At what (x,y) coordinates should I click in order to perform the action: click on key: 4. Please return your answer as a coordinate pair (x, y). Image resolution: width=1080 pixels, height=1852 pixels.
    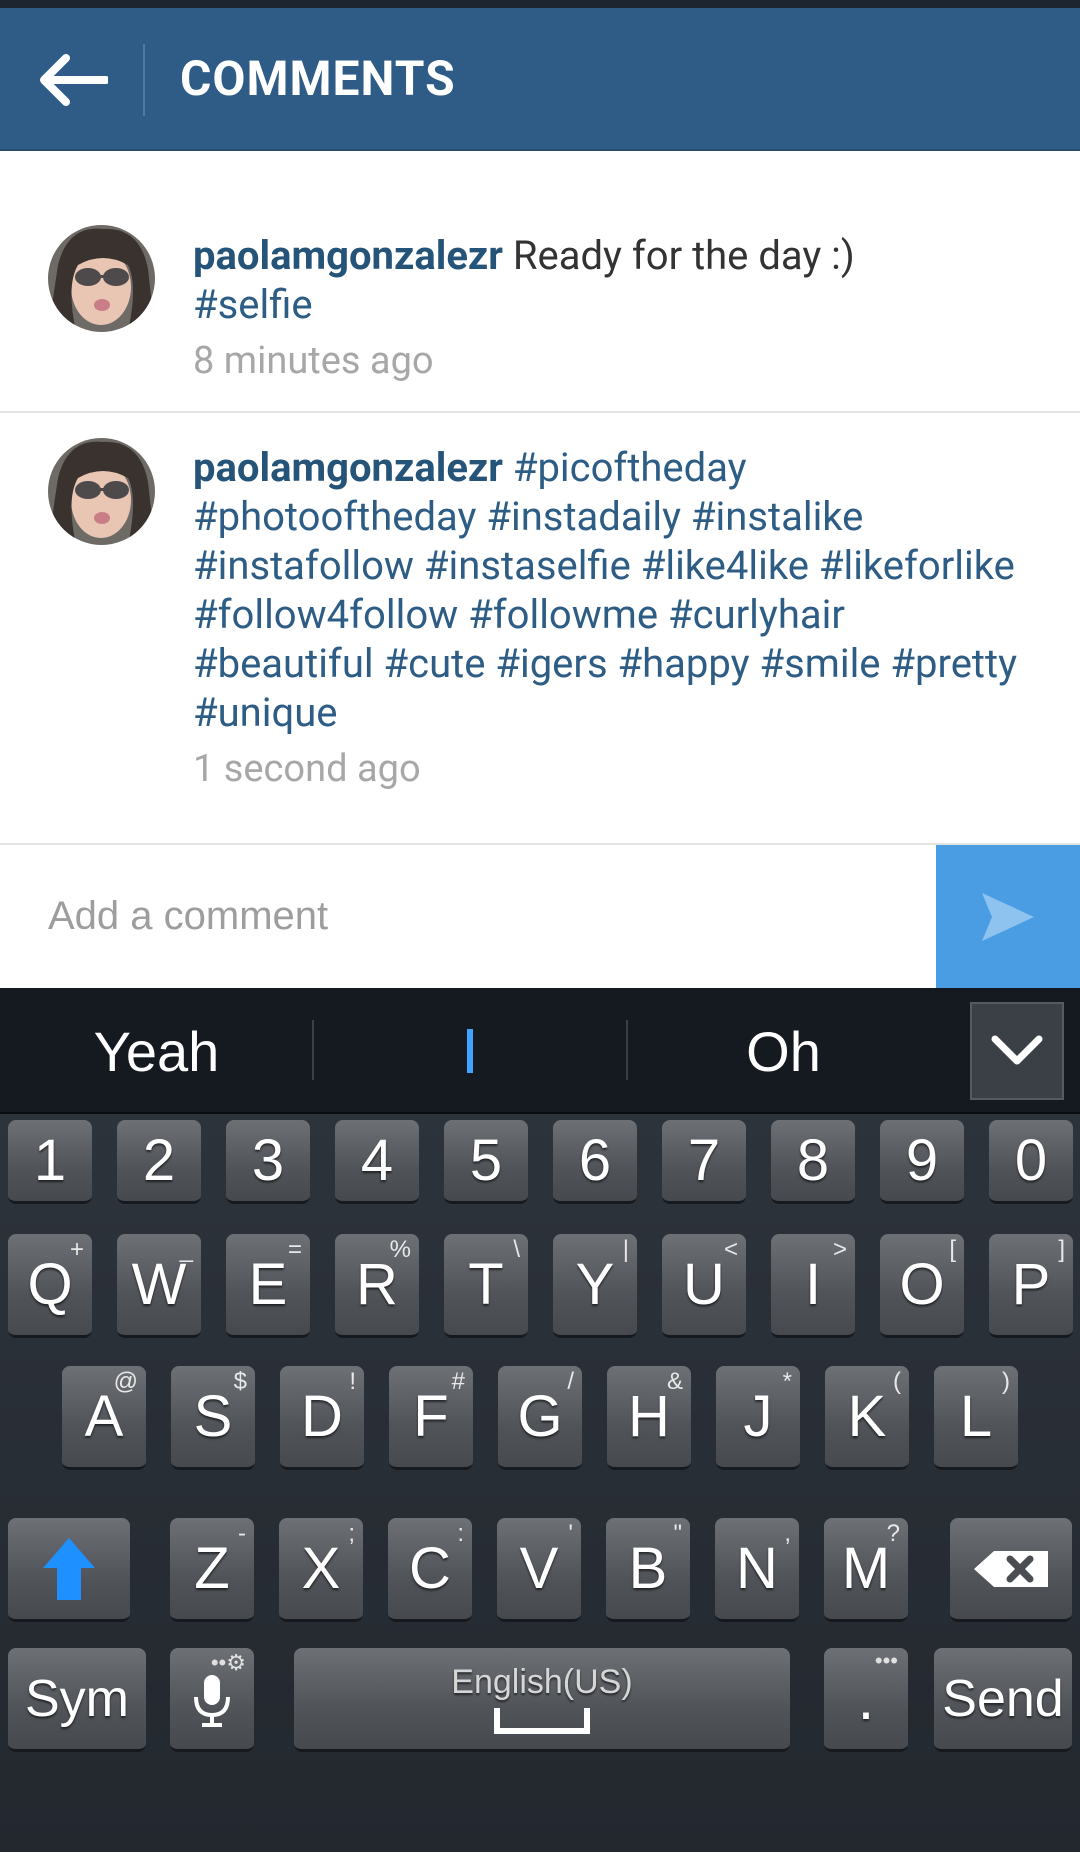
    Looking at the image, I should click on (377, 1162).